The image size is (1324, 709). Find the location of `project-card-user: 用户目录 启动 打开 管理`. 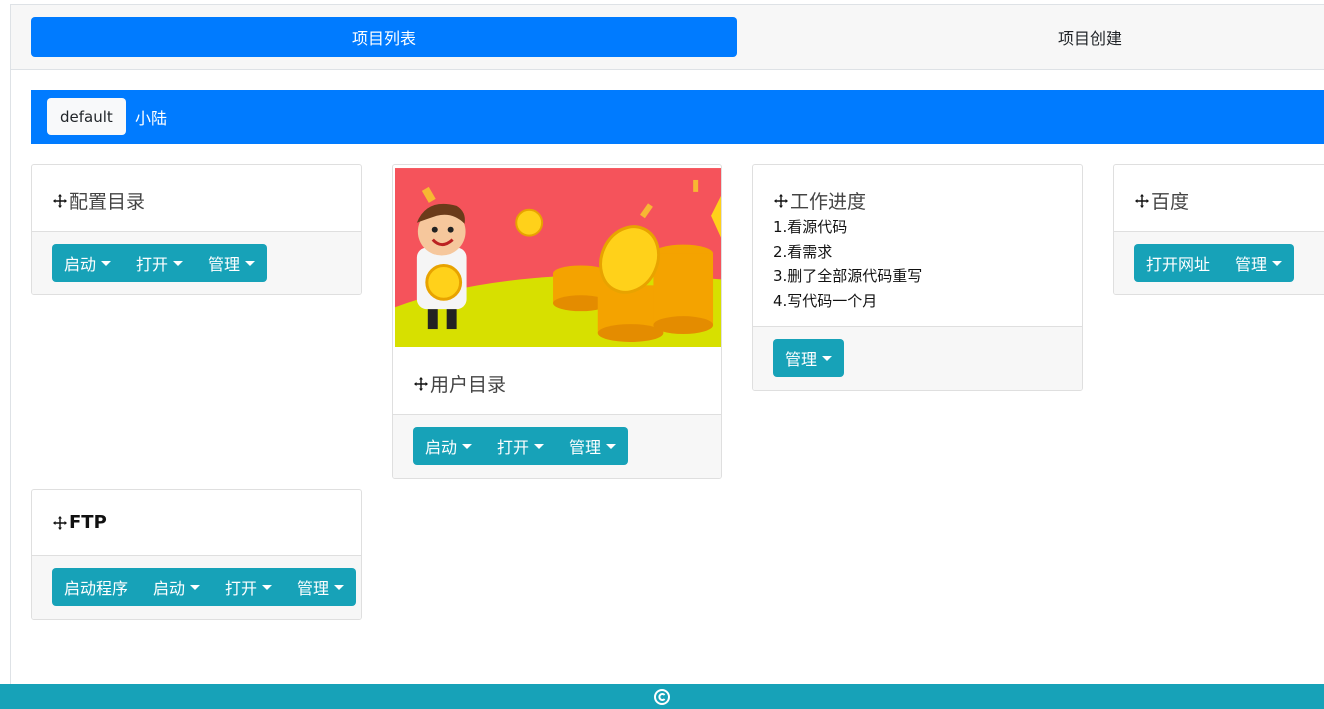

project-card-user: 用户目录 启动 打开 管理 is located at coordinates (557, 321).